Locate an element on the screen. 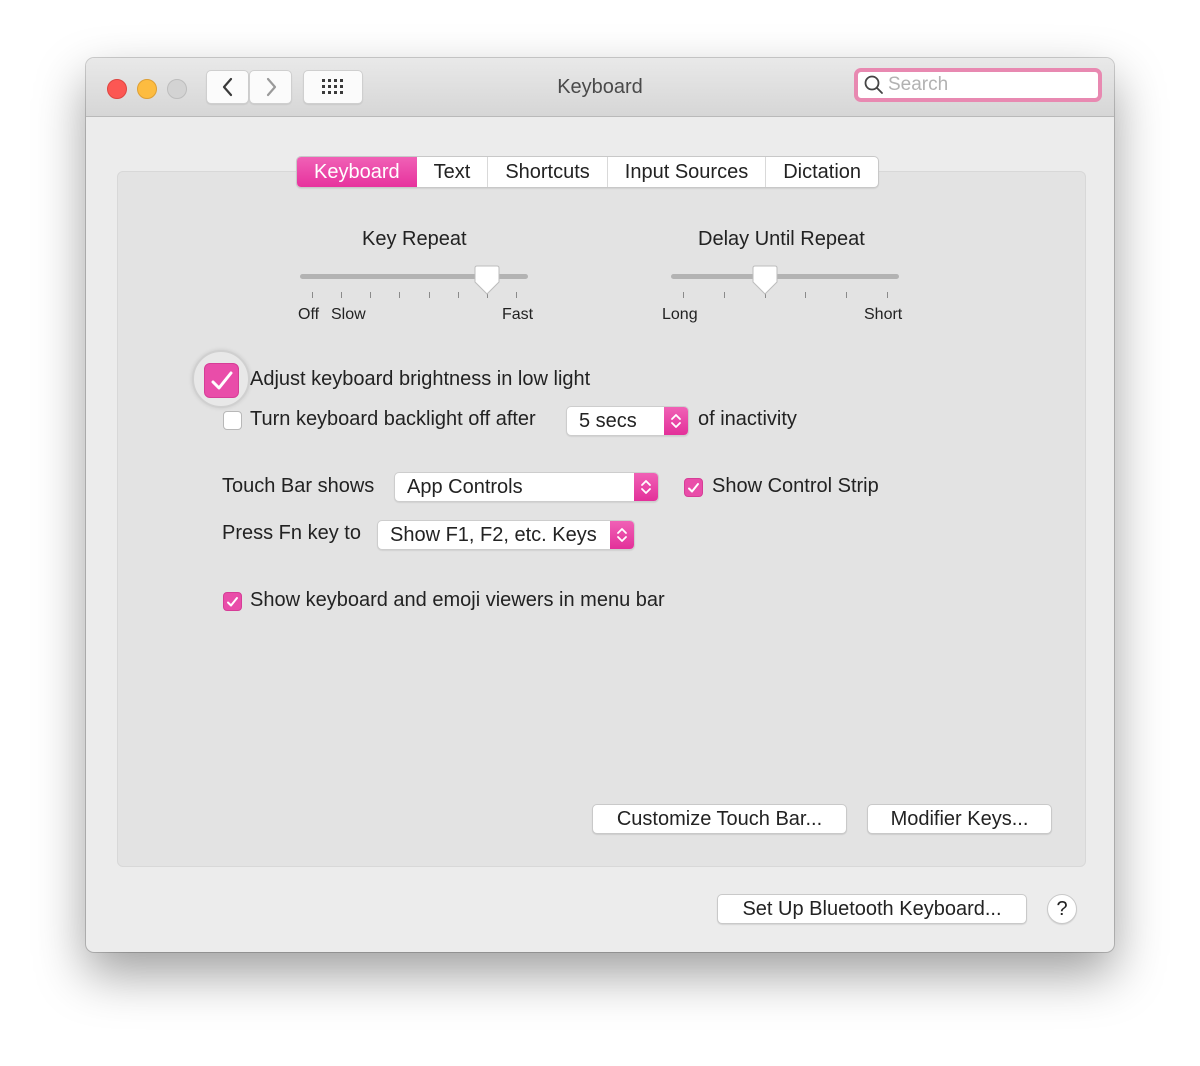  adjust-brightness-checkbox is located at coordinates (221, 380).